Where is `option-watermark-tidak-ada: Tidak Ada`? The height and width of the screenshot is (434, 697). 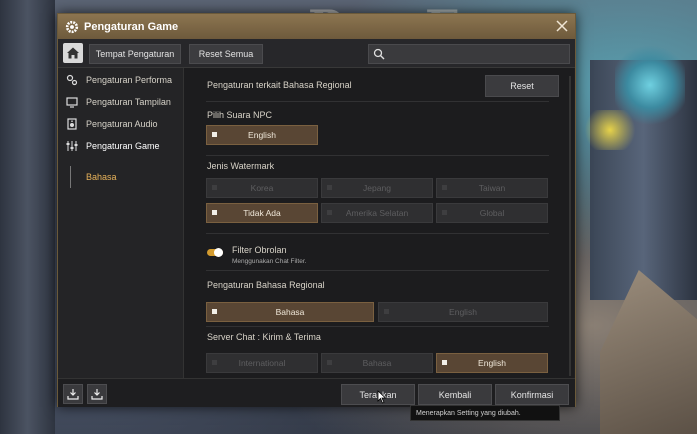
option-watermark-tidak-ada: Tidak Ada is located at coordinates (262, 213).